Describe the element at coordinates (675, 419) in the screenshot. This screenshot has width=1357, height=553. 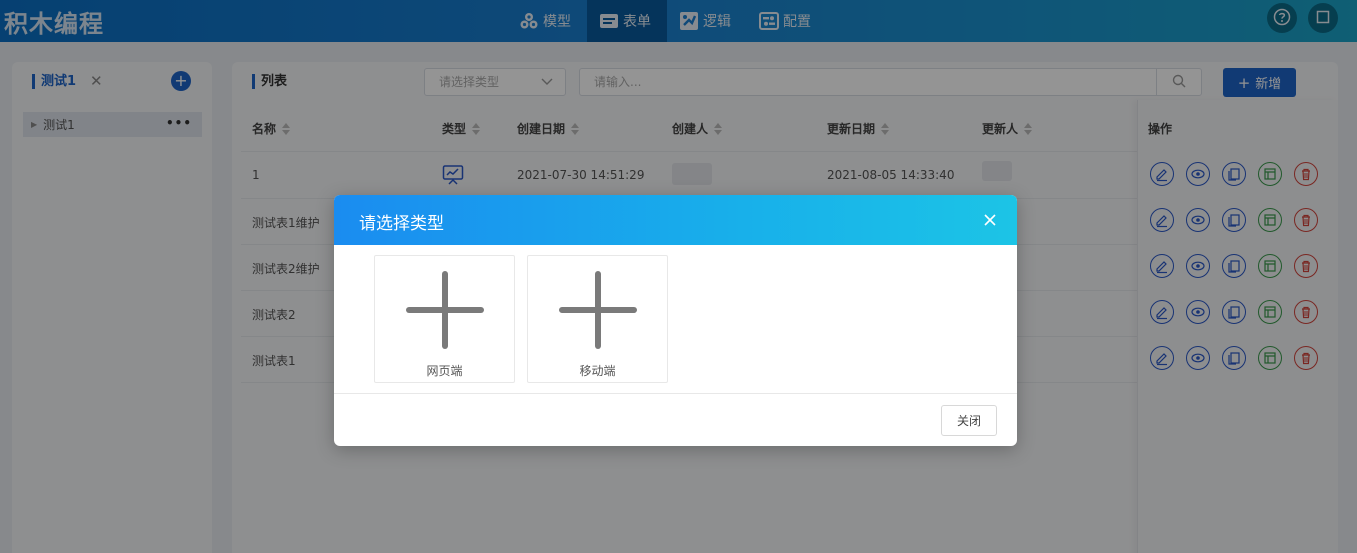
I see `modal-footer: 关闭` at that location.